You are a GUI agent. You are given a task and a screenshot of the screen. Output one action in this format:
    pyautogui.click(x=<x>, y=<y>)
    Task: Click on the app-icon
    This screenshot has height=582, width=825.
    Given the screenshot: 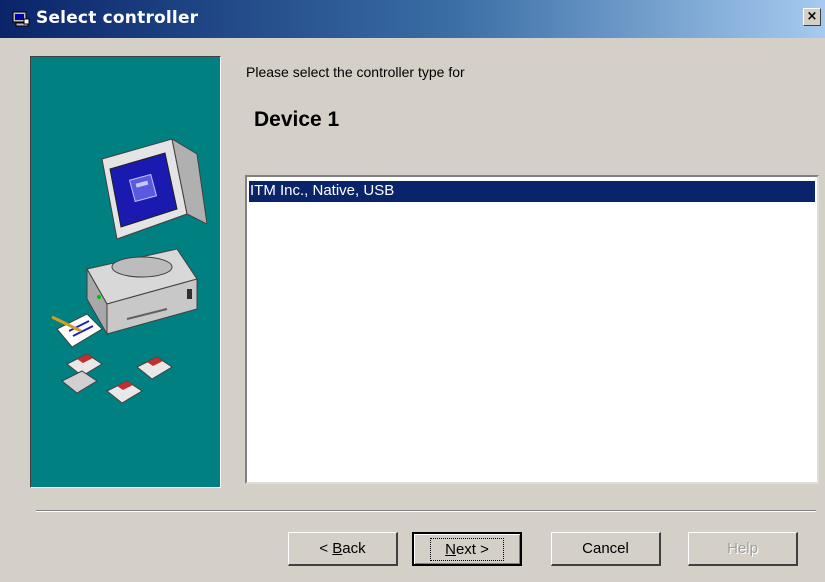 What is the action you would take?
    pyautogui.click(x=21, y=19)
    